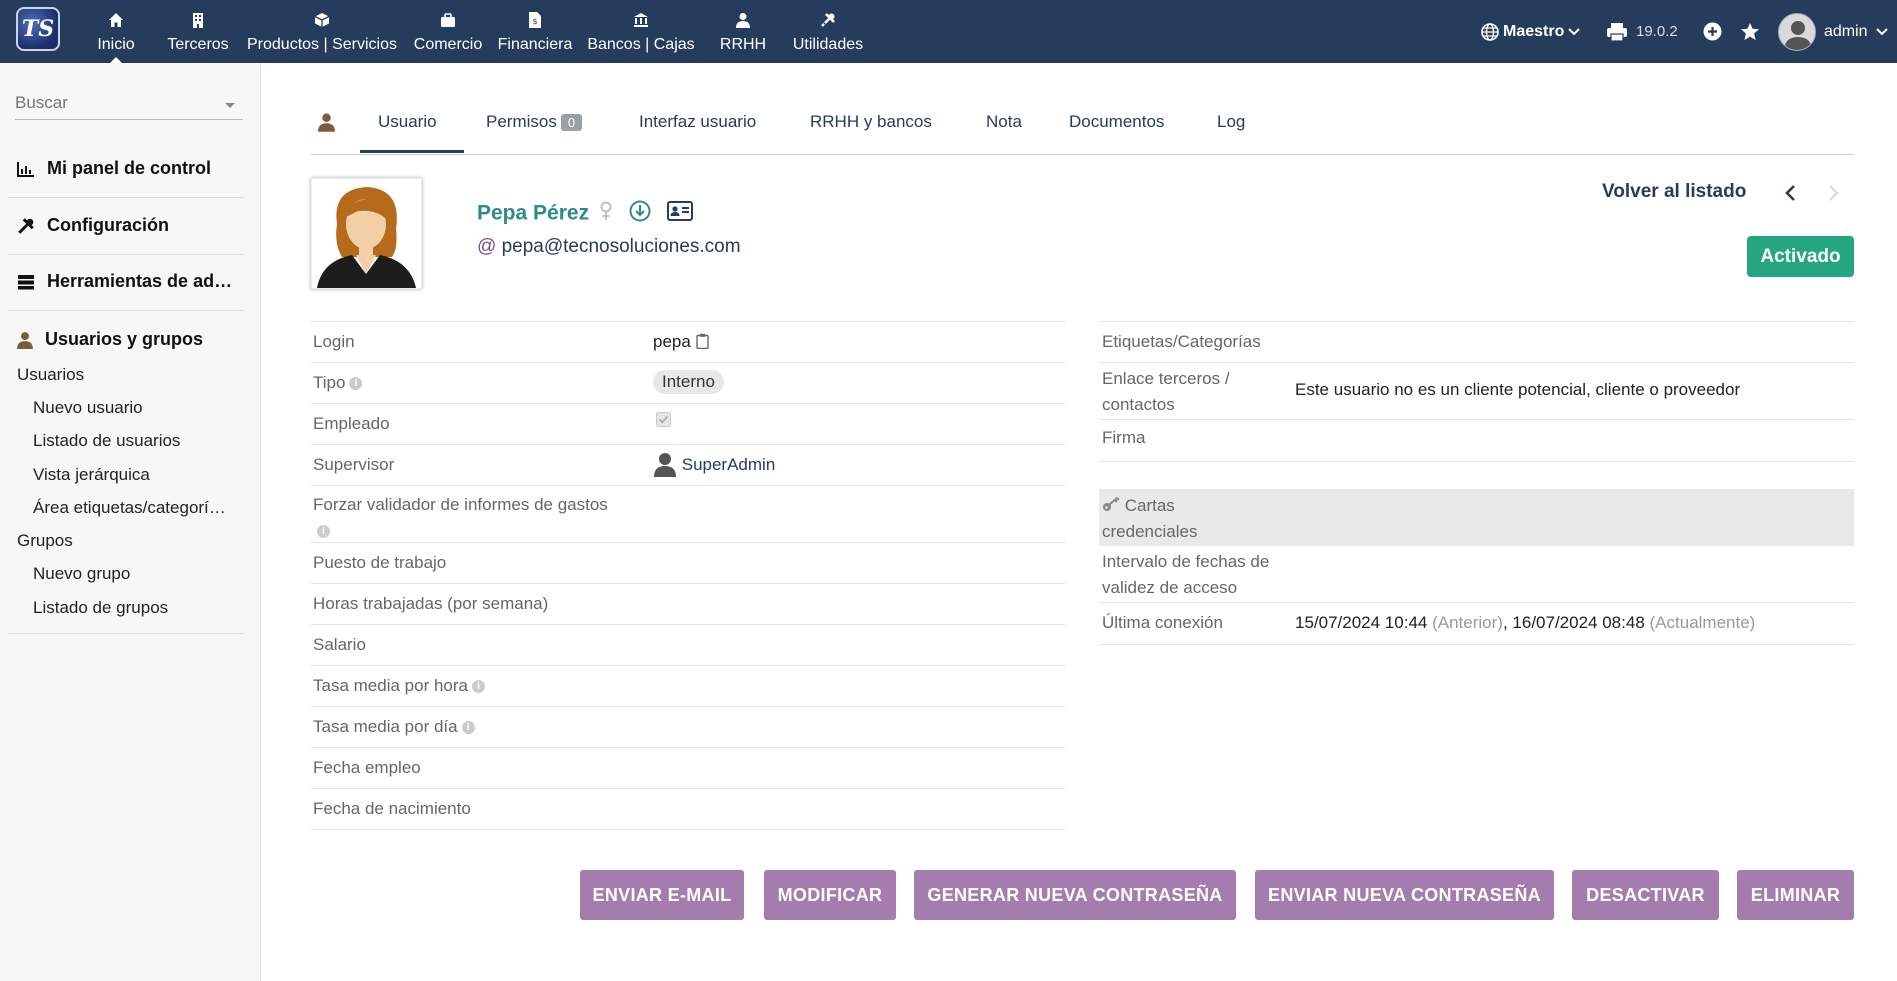  Describe the element at coordinates (1467, 622) in the screenshot. I see `previous-tag: (Anterior)` at that location.